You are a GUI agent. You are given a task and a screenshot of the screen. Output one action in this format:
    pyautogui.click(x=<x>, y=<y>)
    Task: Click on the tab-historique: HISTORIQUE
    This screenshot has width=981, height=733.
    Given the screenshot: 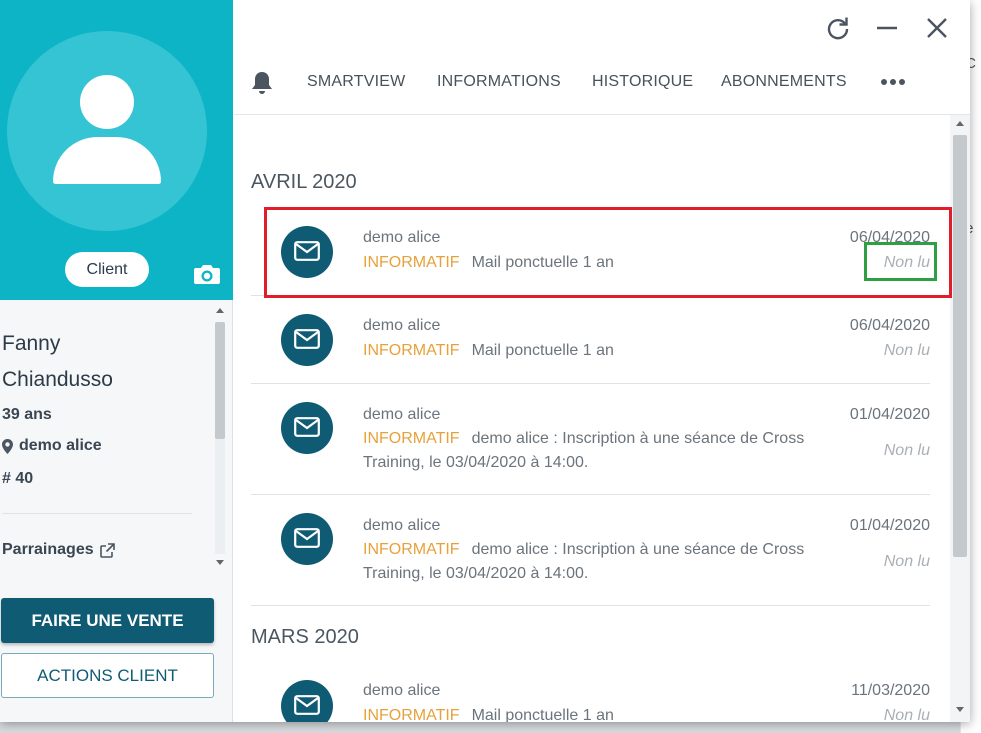 What is the action you would take?
    pyautogui.click(x=642, y=82)
    